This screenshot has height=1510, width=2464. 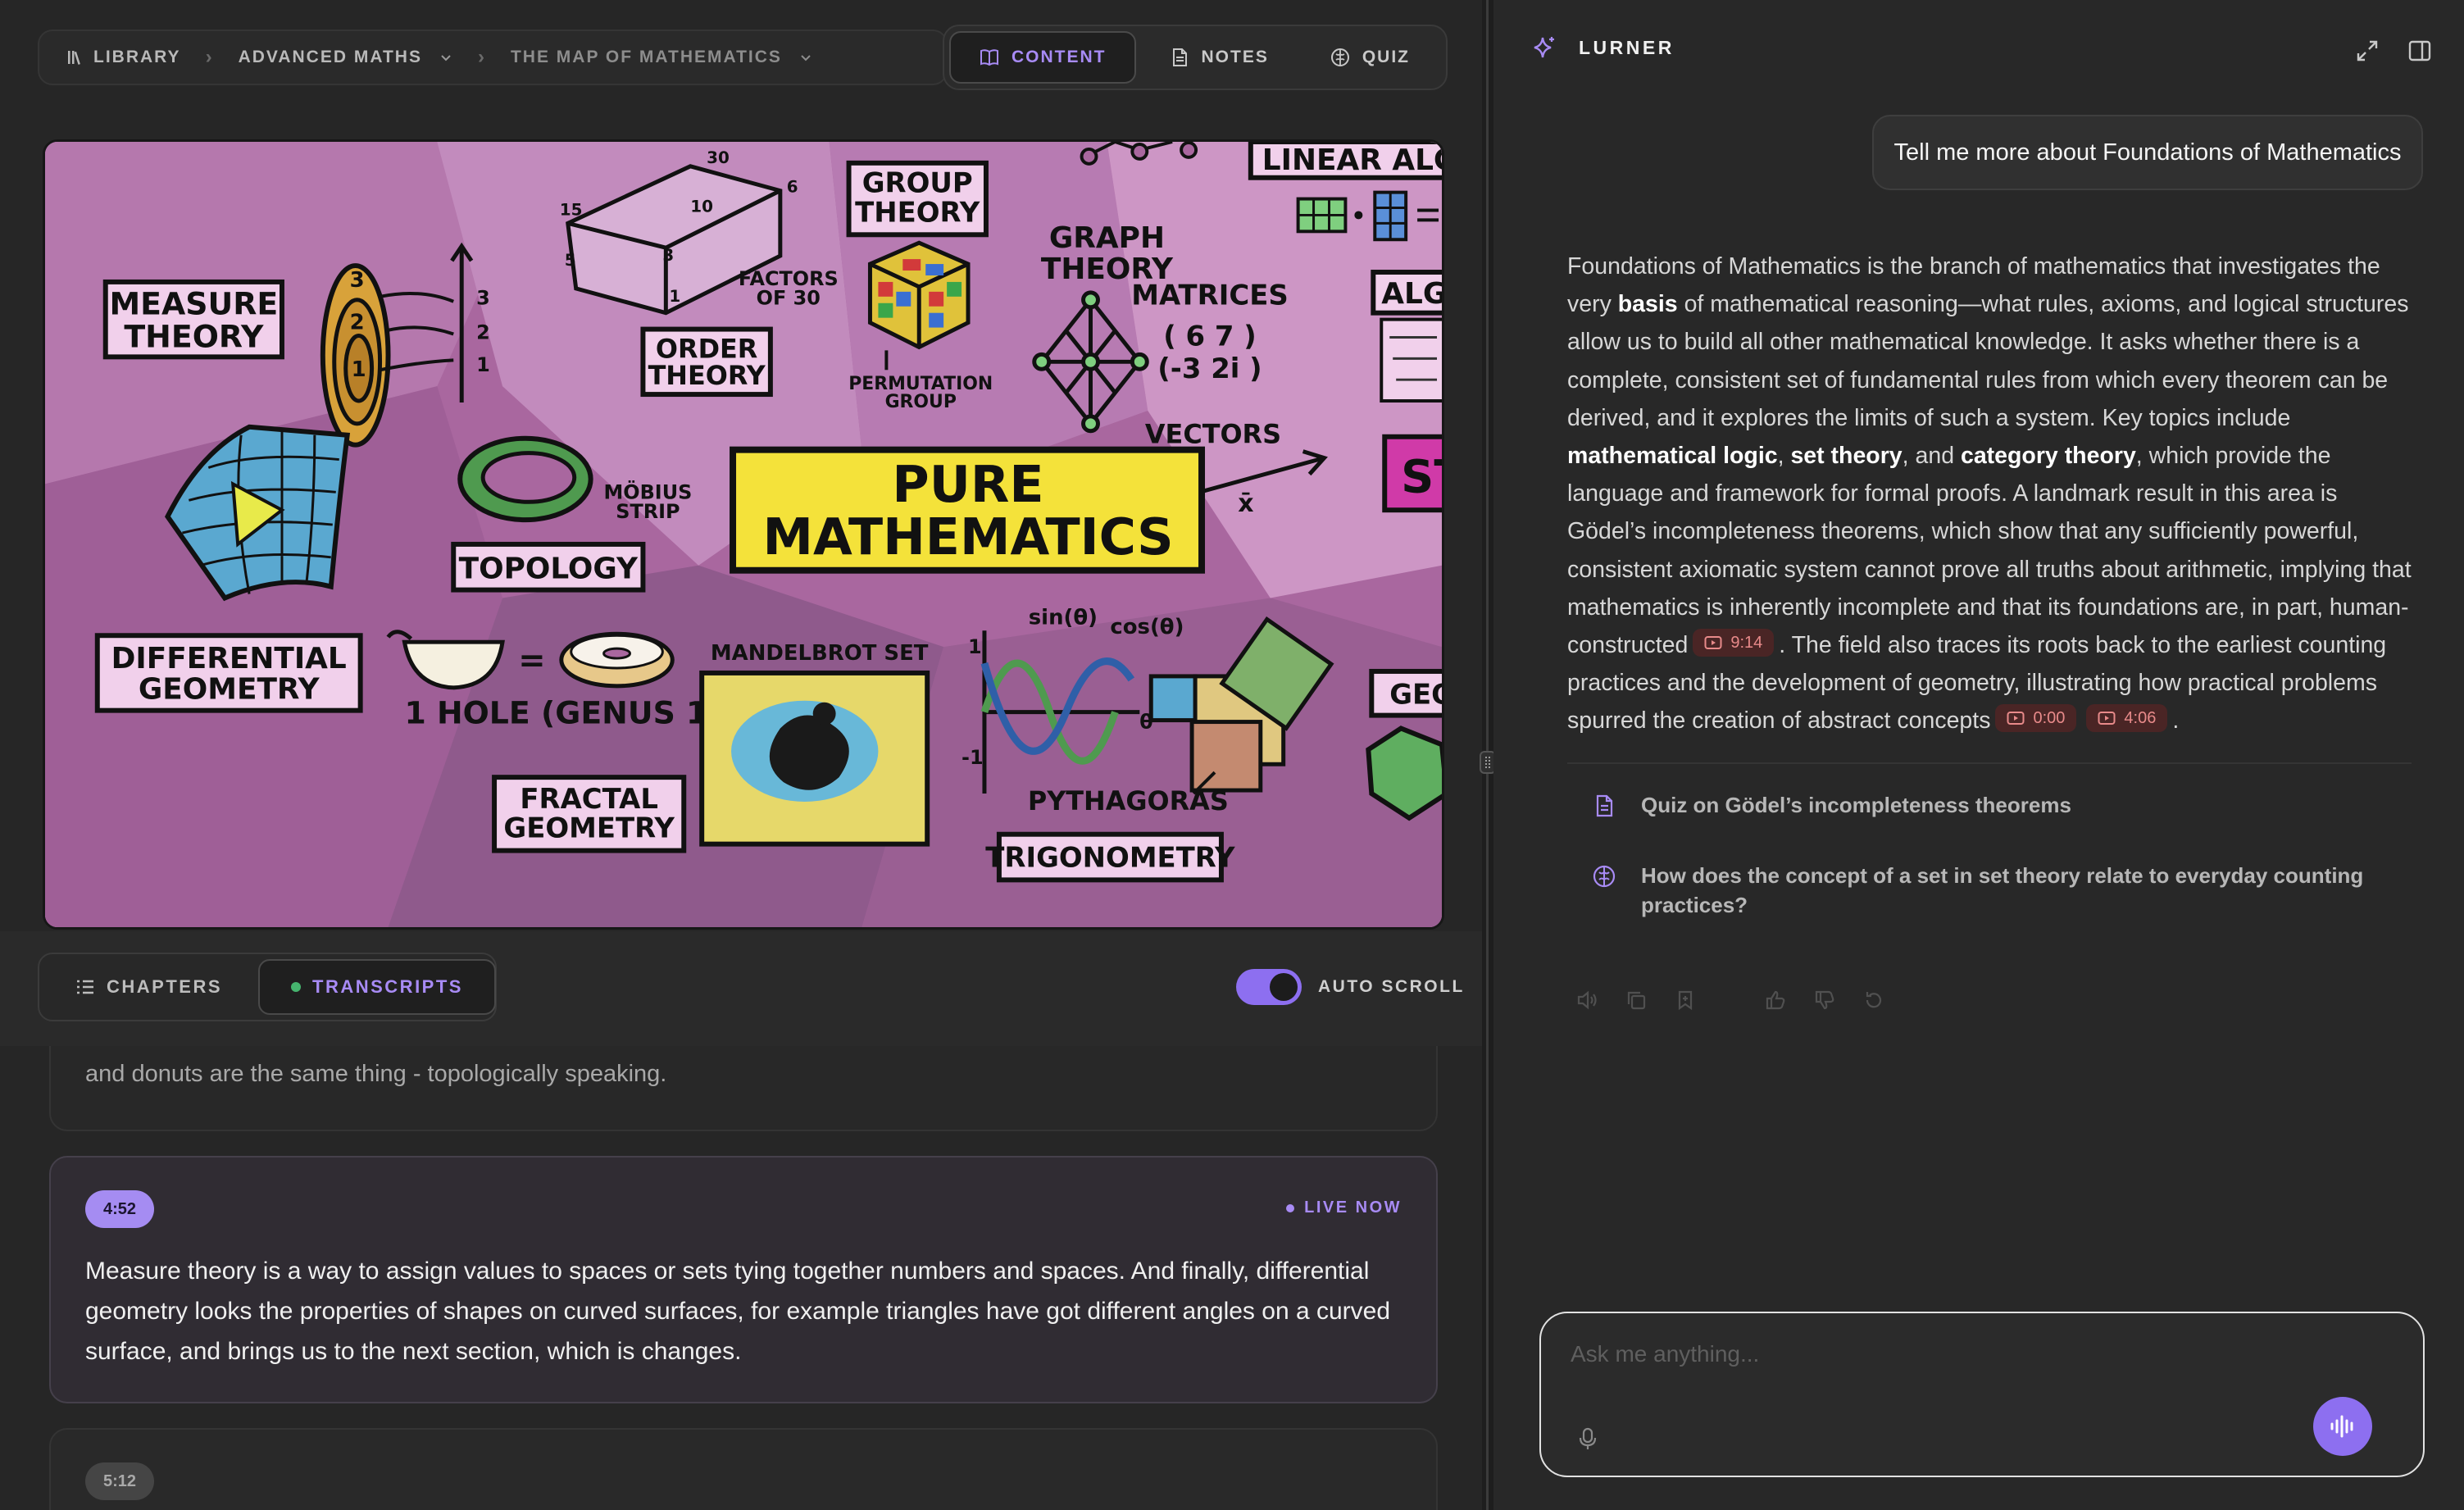 I want to click on message-actions, so click(x=1730, y=1001).